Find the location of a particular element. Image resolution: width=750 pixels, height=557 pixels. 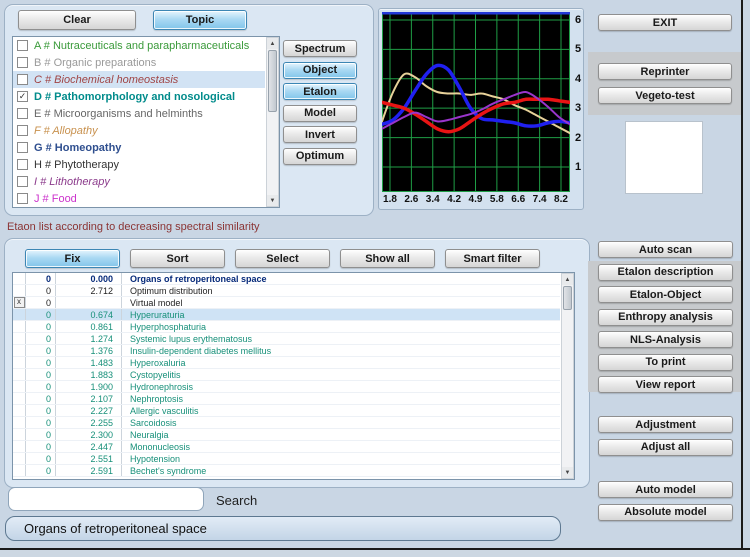

search-input is located at coordinates (106, 499).